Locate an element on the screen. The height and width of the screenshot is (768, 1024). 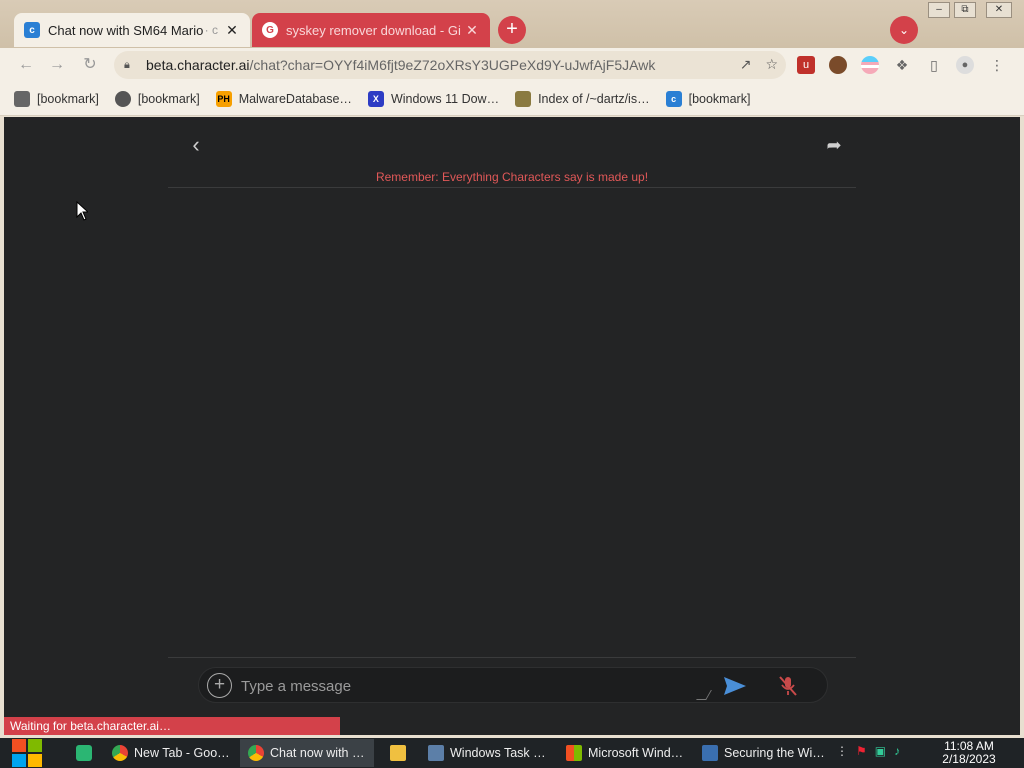
reload-button: ↻ is located at coordinates (90, 65).